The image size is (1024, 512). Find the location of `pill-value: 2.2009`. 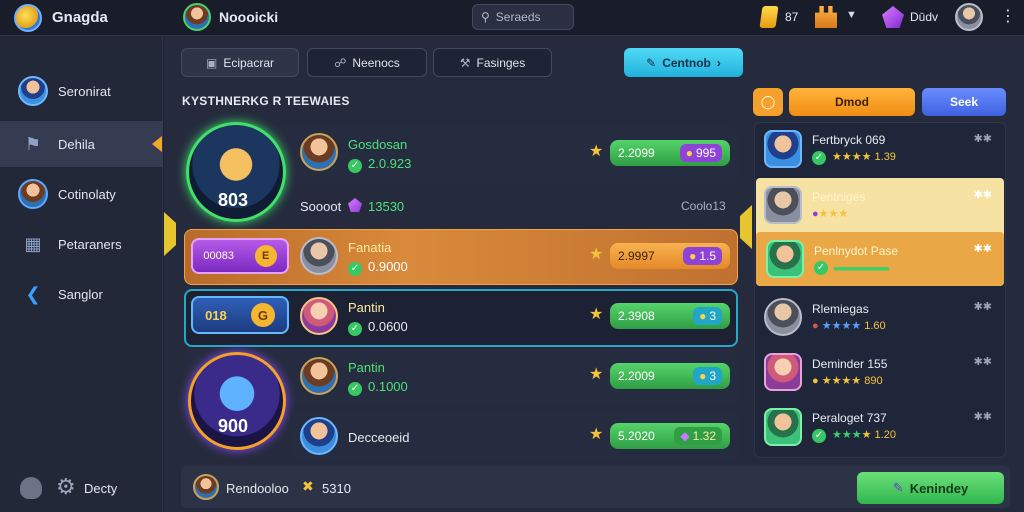

pill-value: 2.2009 is located at coordinates (636, 376).